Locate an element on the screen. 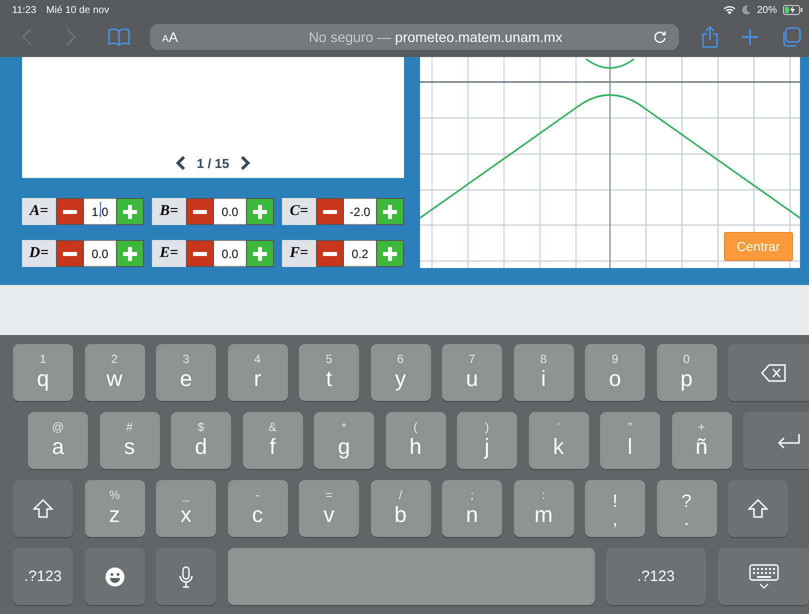 Image resolution: width=809 pixels, height=614 pixels. value-field: -2.0 is located at coordinates (360, 211).